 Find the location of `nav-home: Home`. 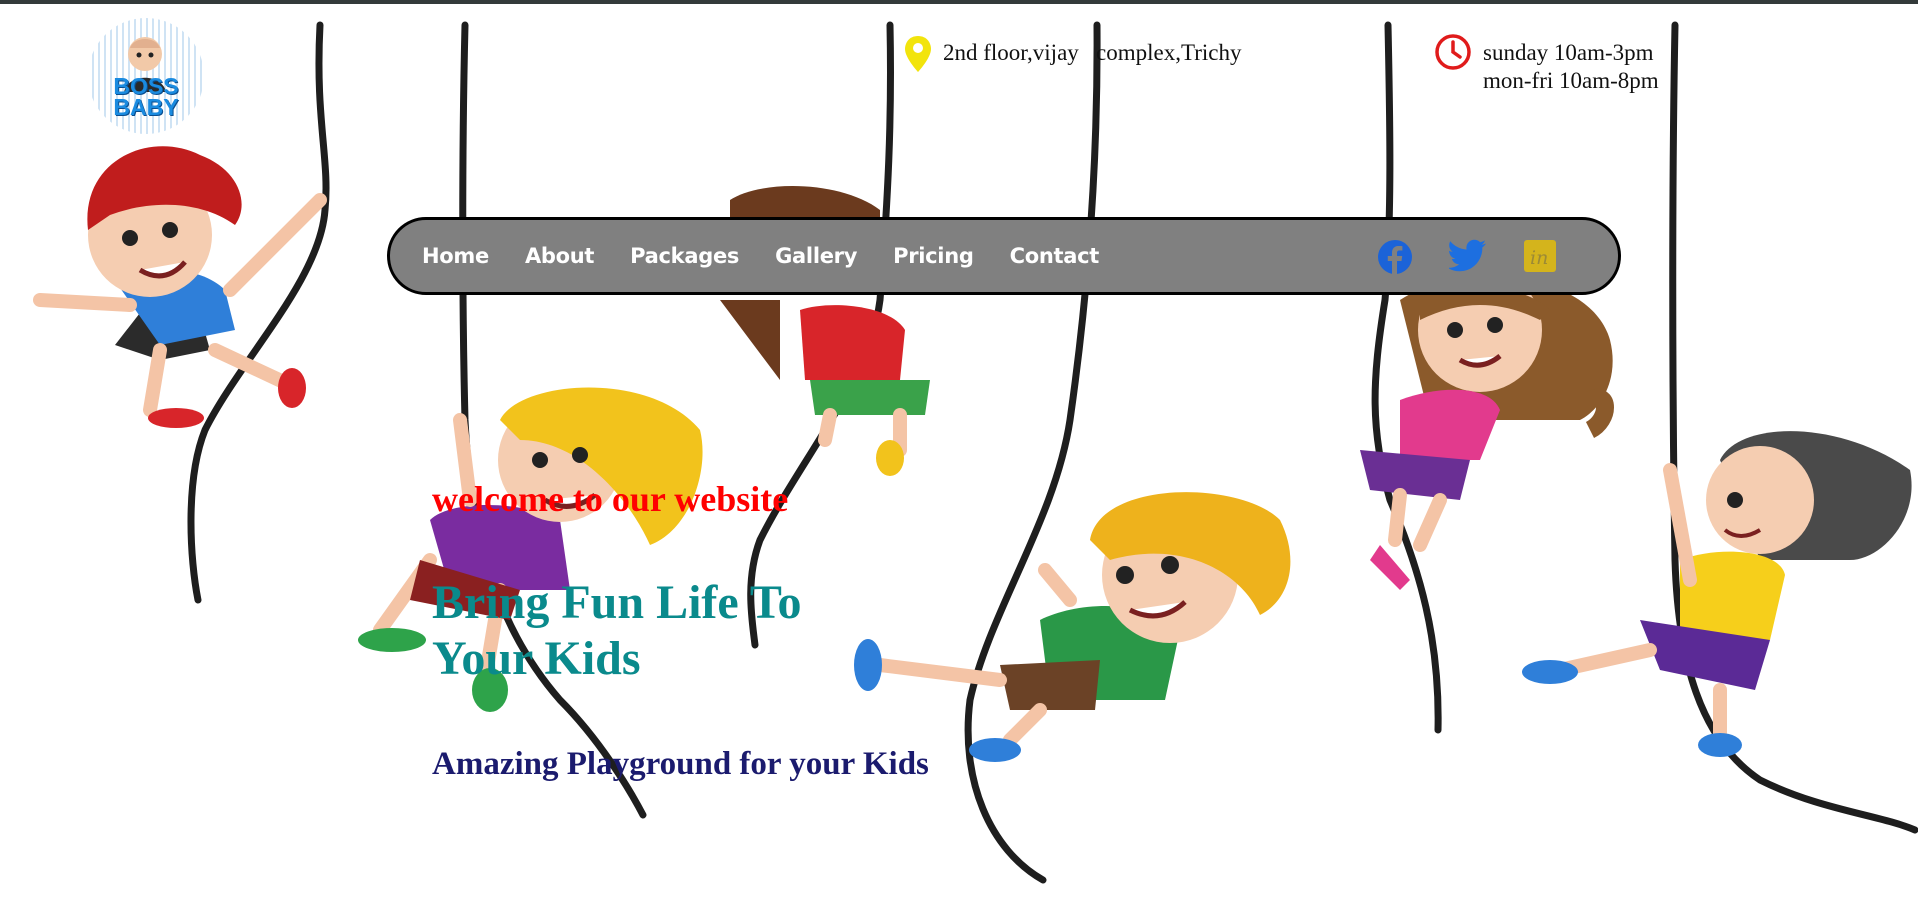

nav-home: Home is located at coordinates (455, 256).